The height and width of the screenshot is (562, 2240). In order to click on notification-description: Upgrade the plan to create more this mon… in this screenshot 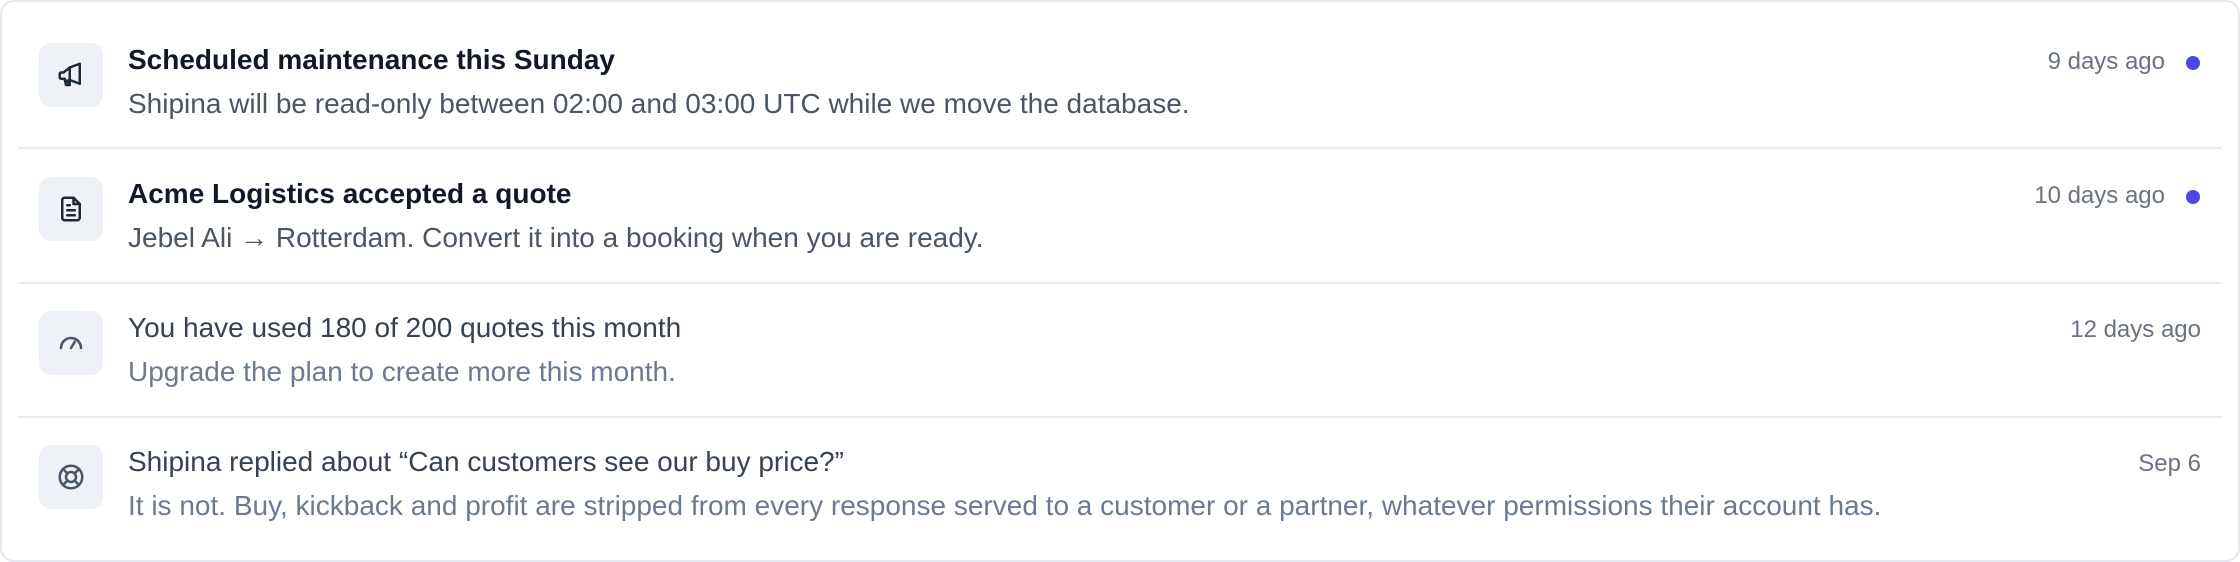, I will do `click(402, 371)`.